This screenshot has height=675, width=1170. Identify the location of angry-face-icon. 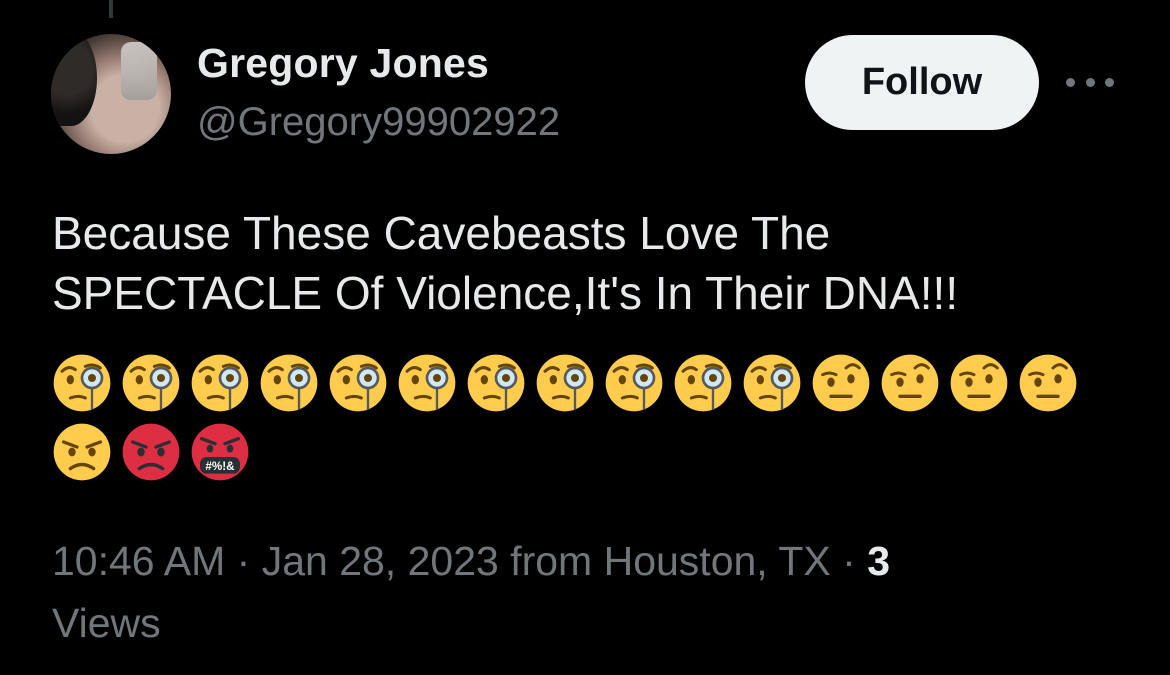
(82, 452).